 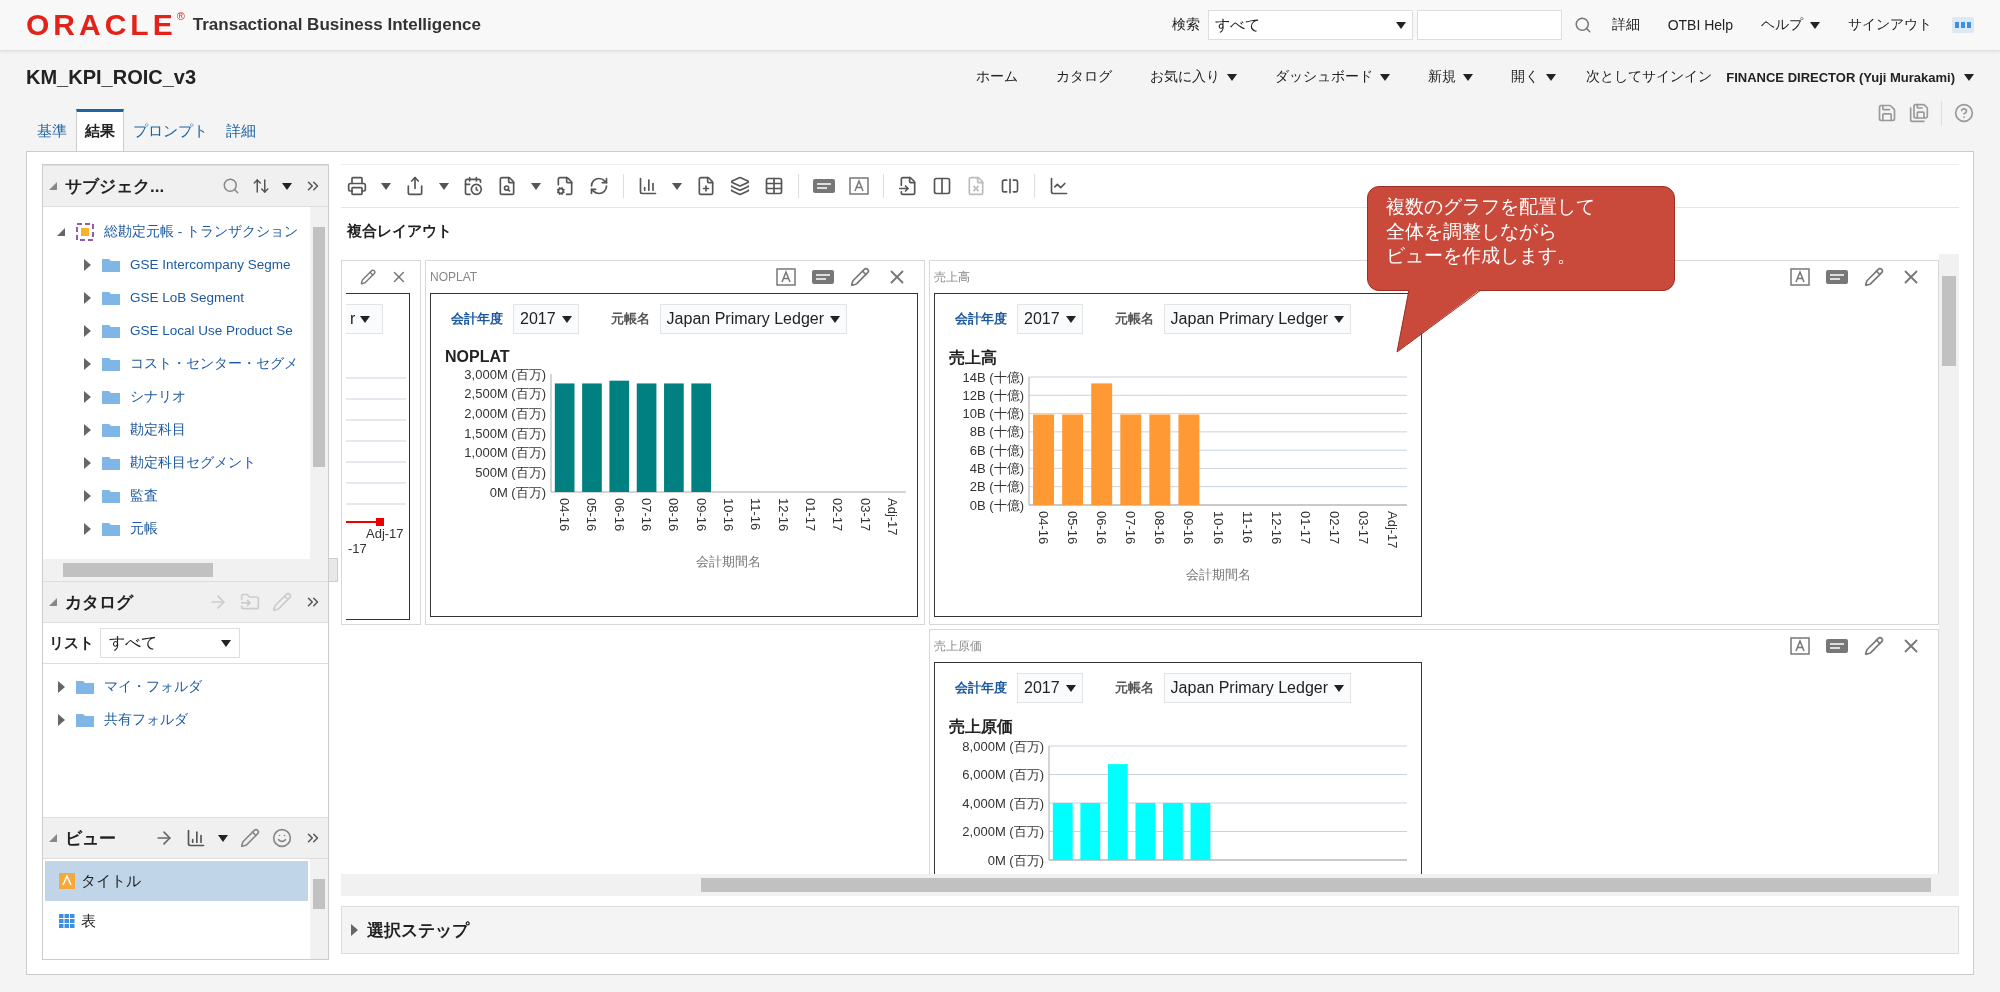 What do you see at coordinates (170, 643) in the screenshot?
I see `list-select: すべて` at bounding box center [170, 643].